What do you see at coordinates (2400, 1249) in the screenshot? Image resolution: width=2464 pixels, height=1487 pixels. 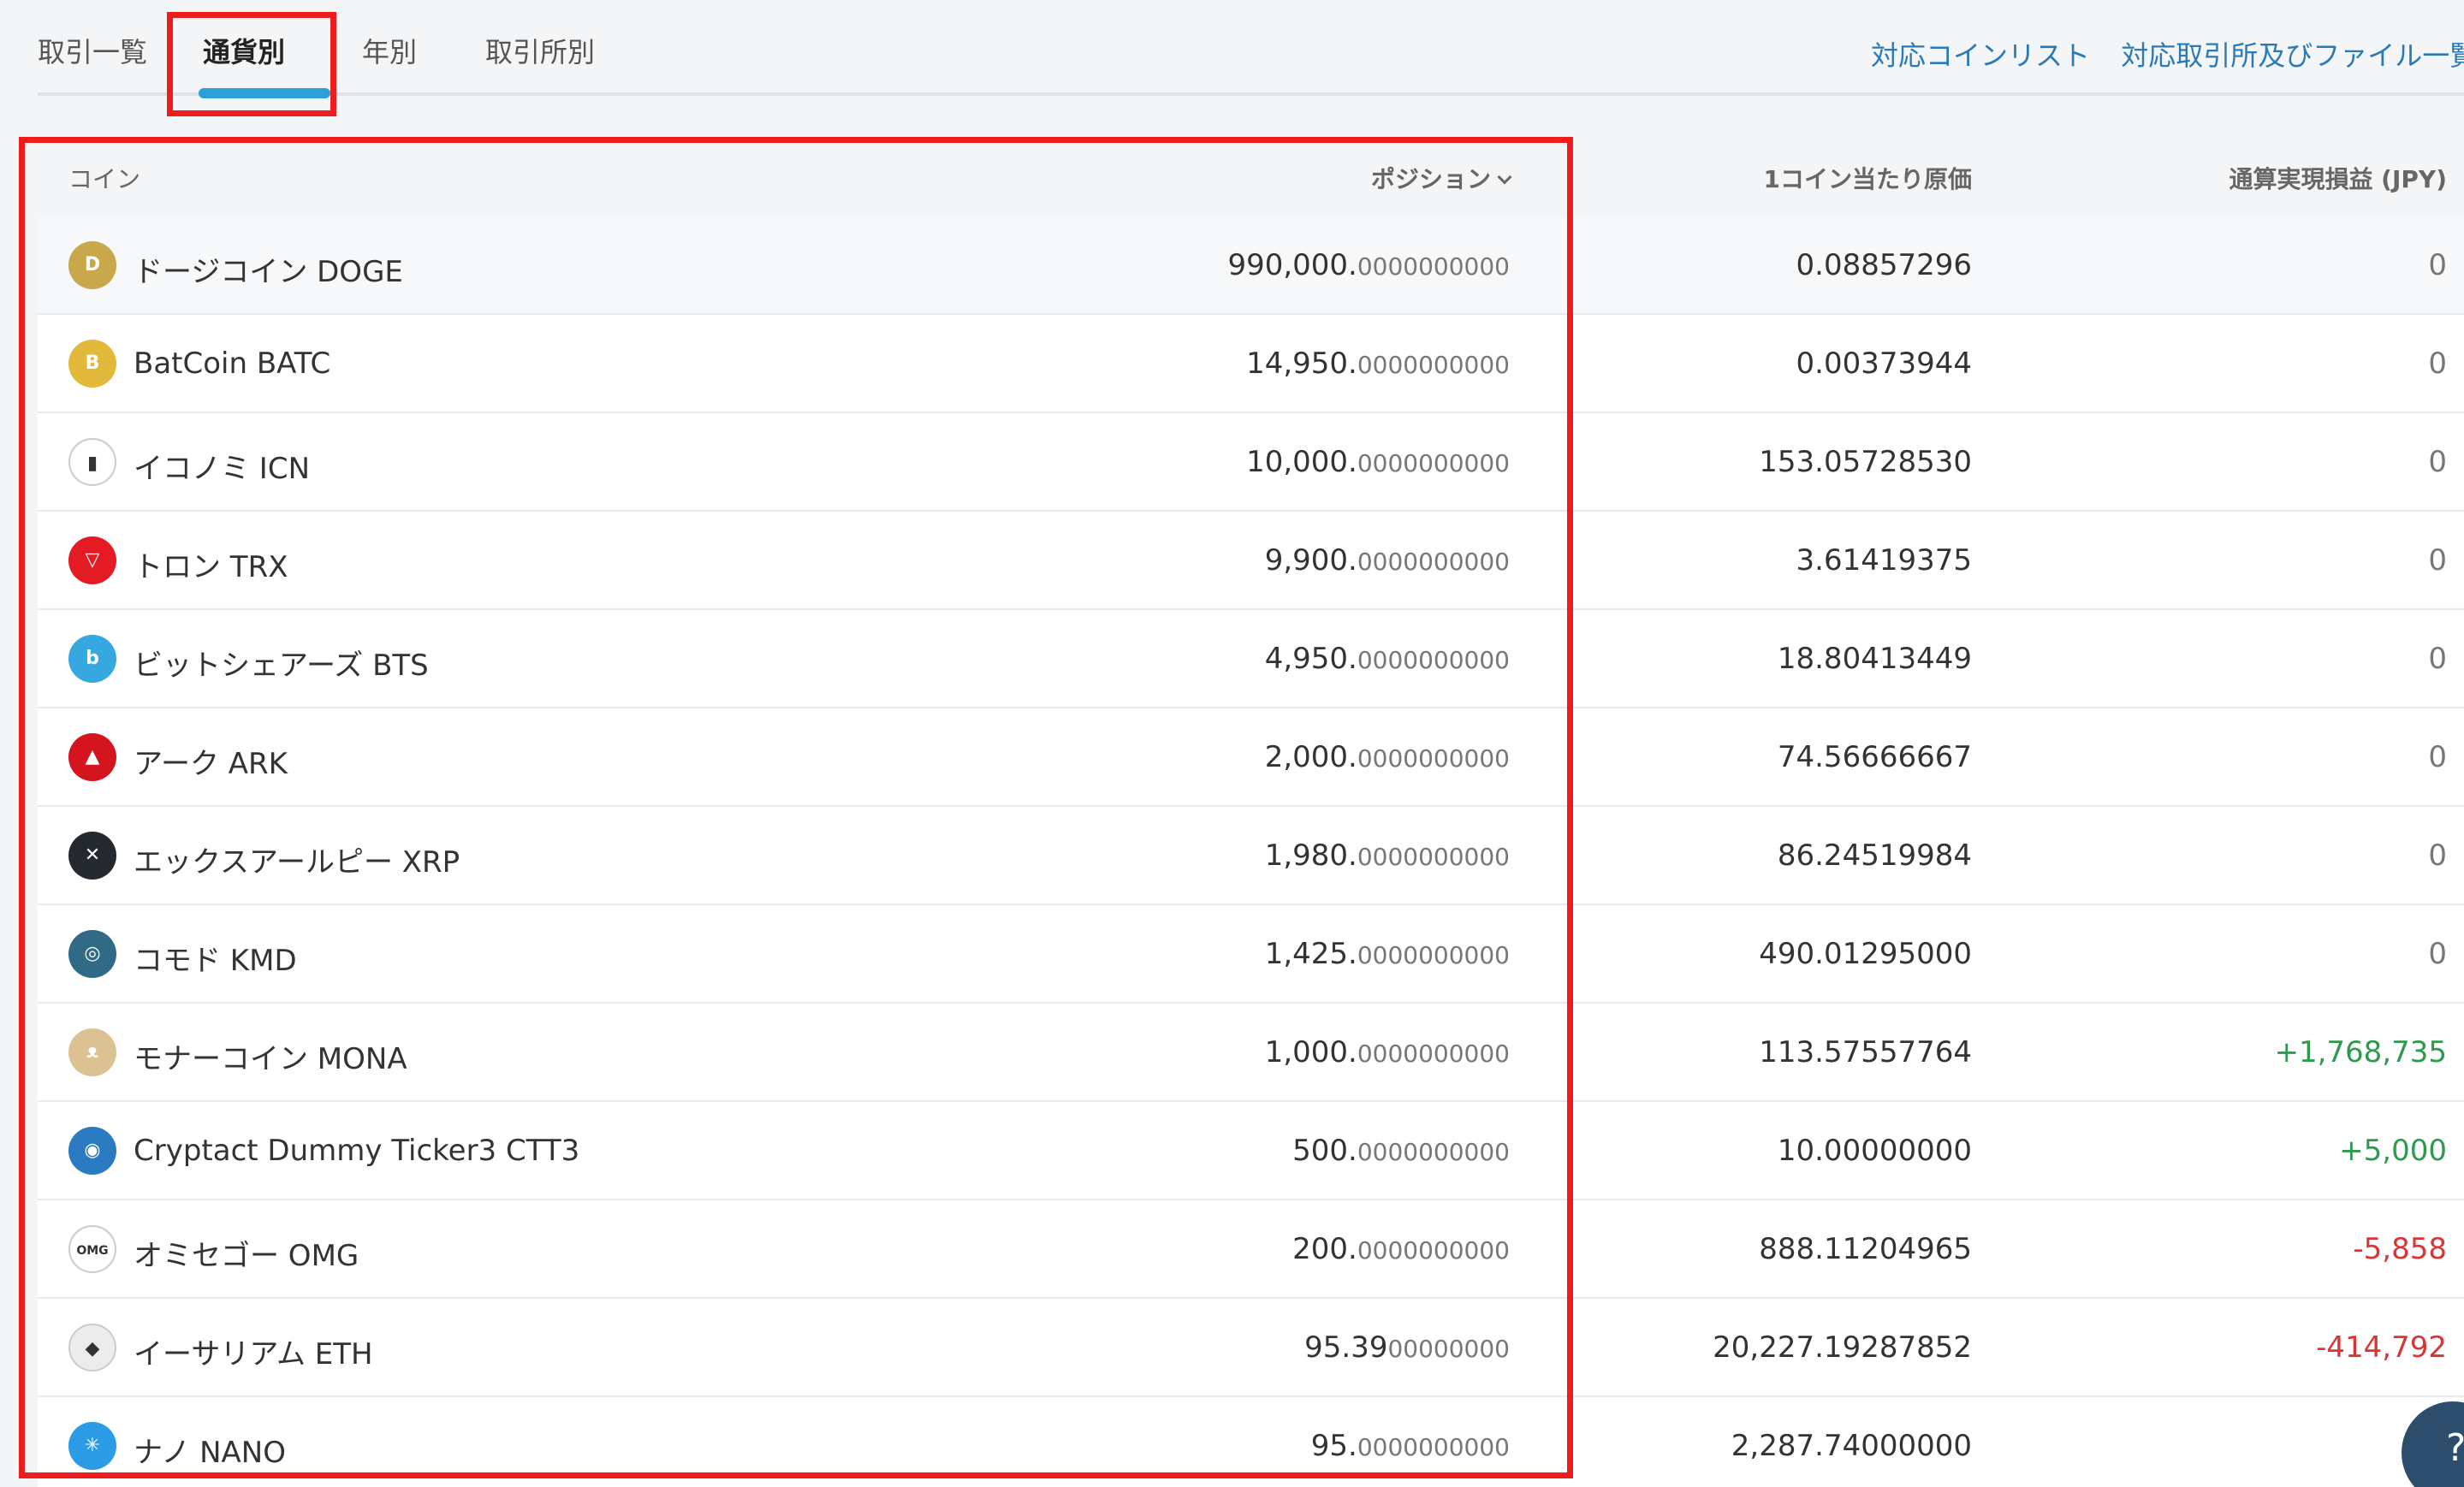 I see `realized-pnl-value: -5,858` at bounding box center [2400, 1249].